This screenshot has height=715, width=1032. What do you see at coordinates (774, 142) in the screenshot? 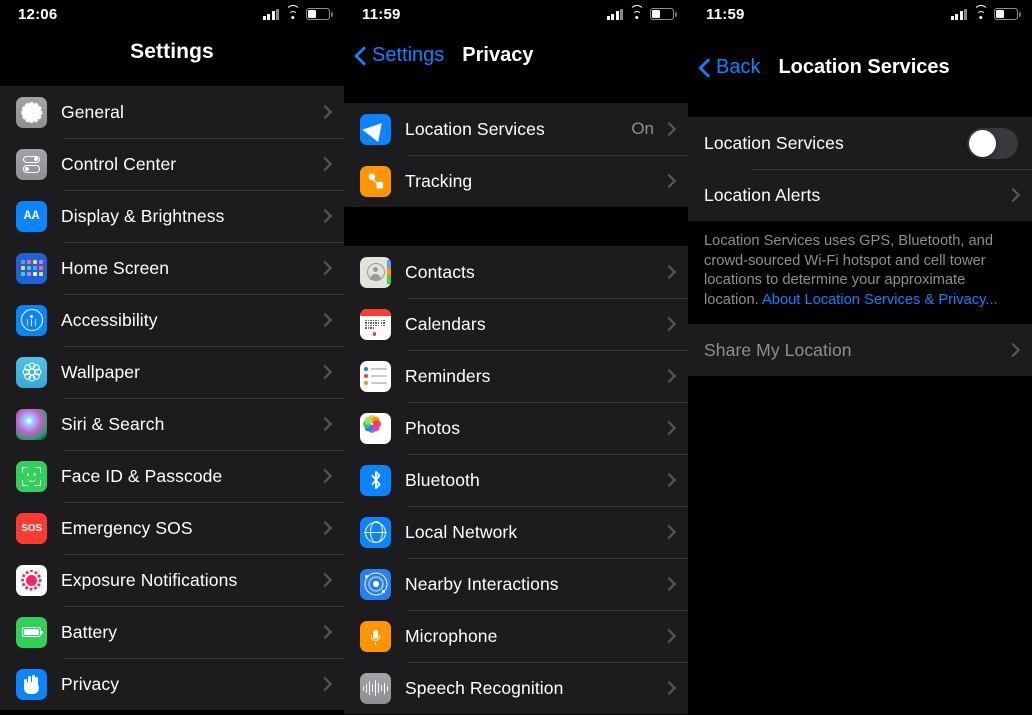
I see `row-label: Location Services` at bounding box center [774, 142].